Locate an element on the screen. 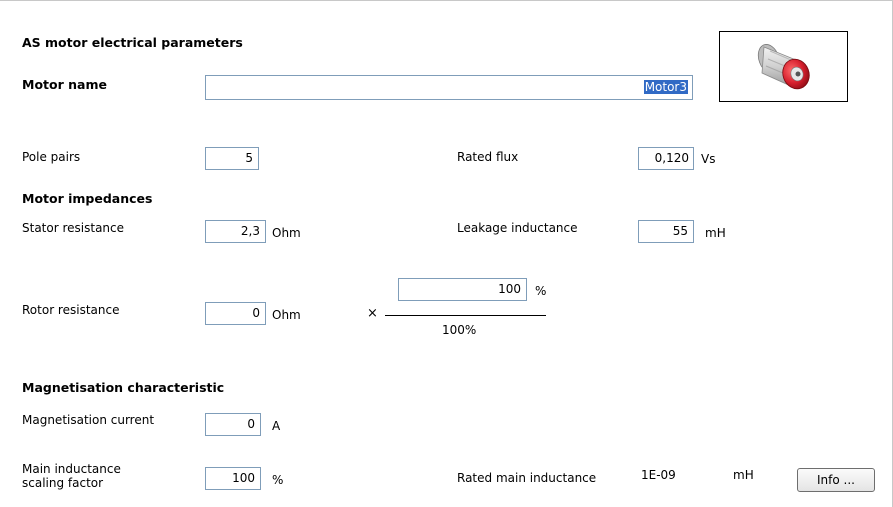 This screenshot has width=893, height=507. leakage-inductance-input: 55 is located at coordinates (666, 231).